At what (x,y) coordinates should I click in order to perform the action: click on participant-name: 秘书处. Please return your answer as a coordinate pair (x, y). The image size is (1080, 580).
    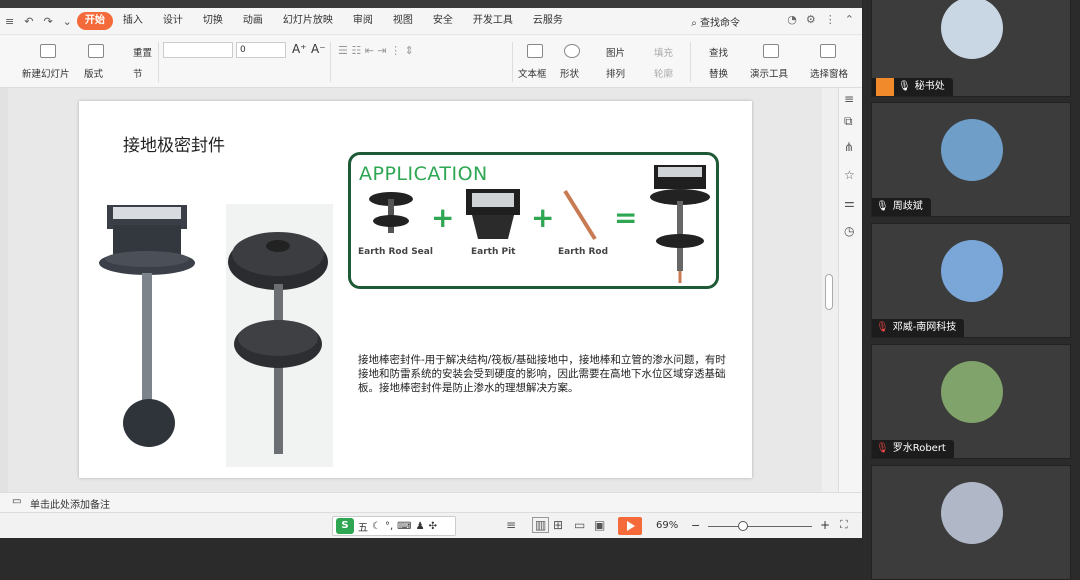
    Looking at the image, I should click on (929, 86).